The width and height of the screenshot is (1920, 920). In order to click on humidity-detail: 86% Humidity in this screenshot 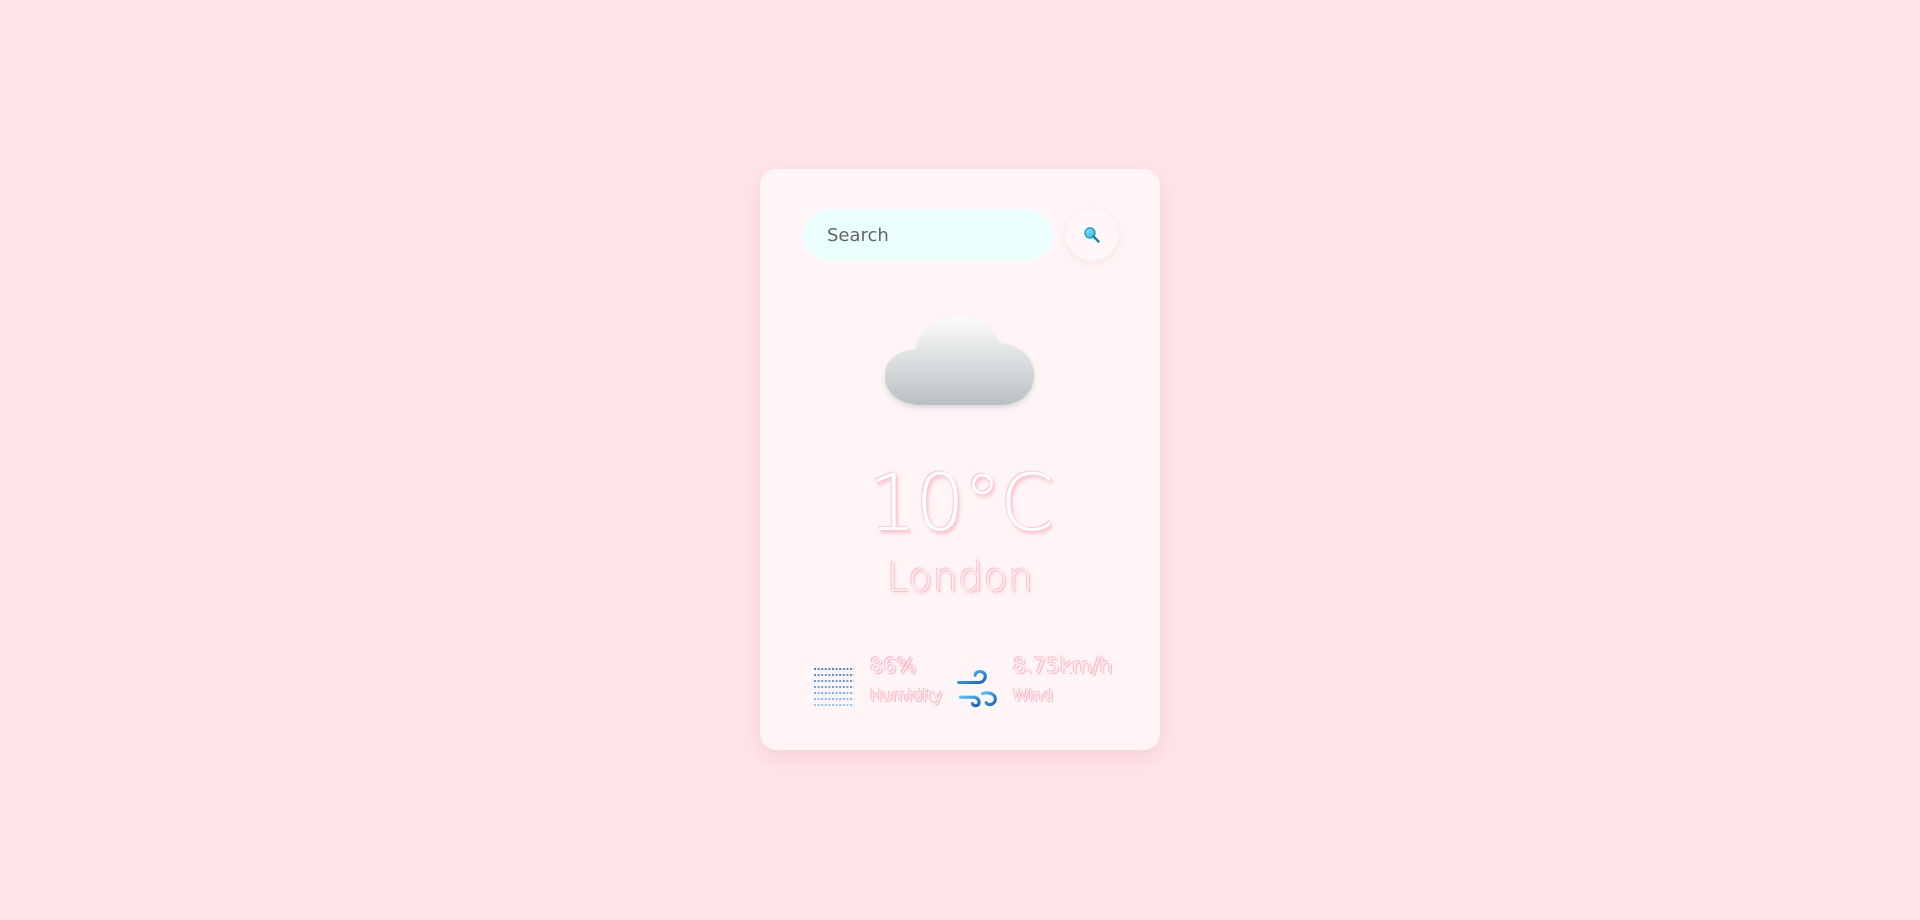, I will do `click(882, 684)`.